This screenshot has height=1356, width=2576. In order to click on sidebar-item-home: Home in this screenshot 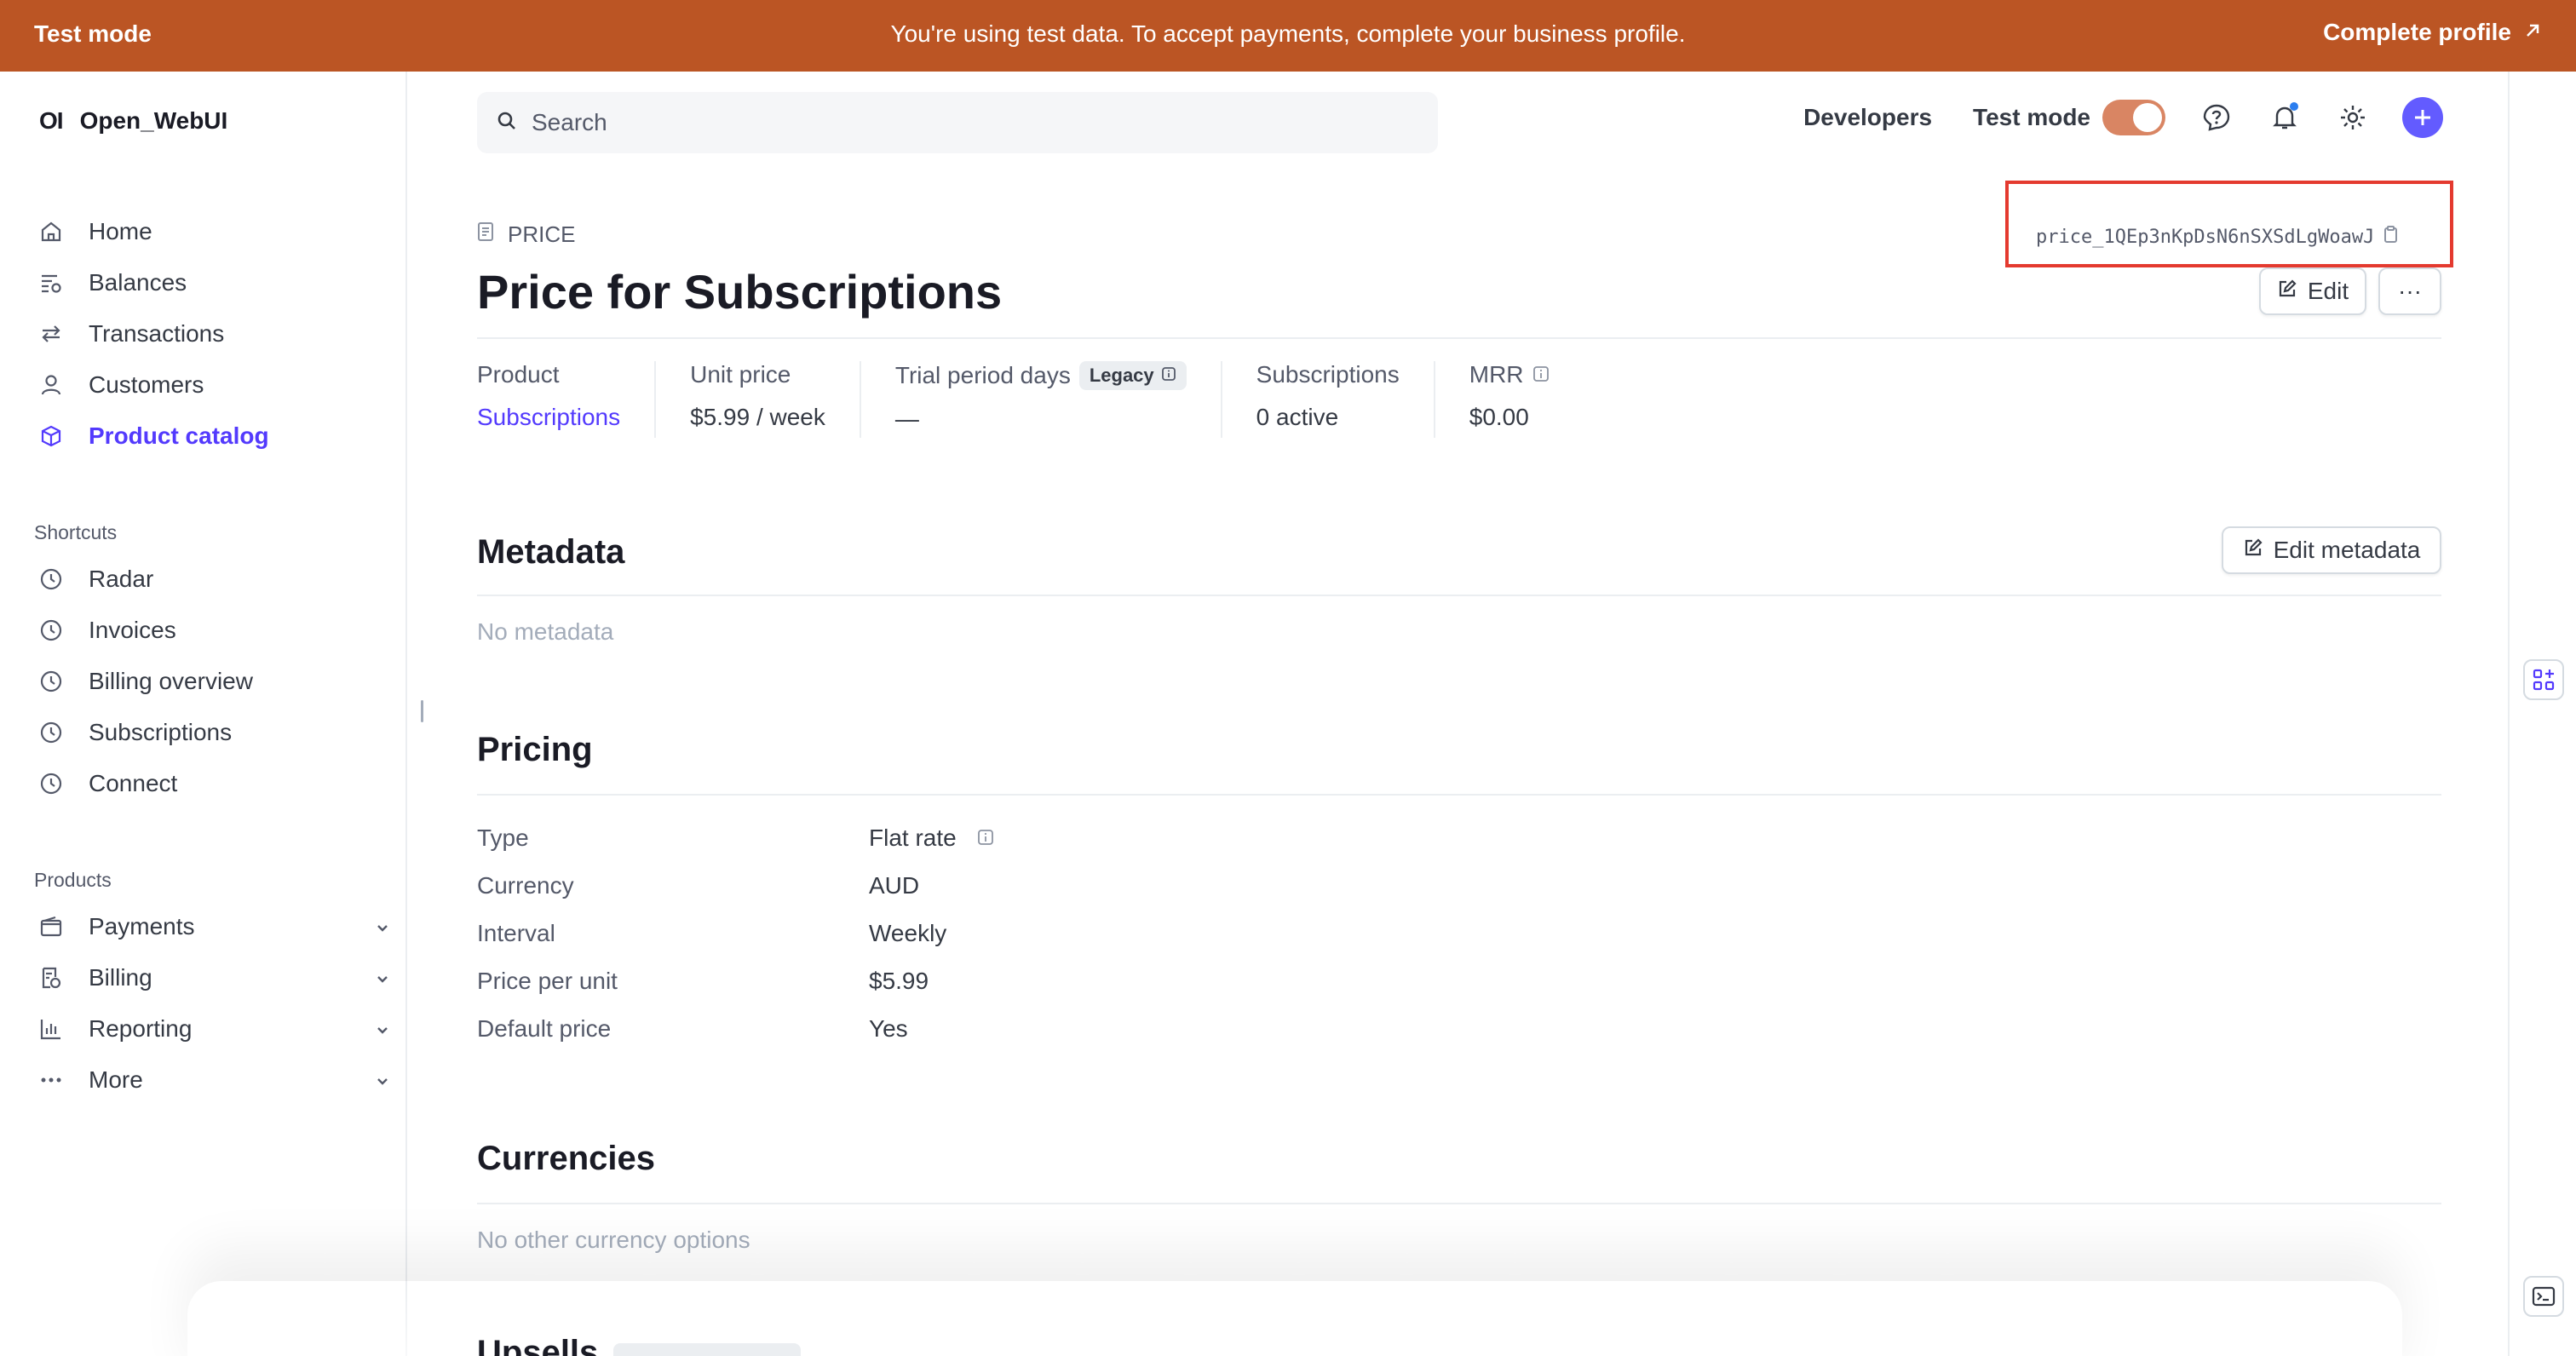, I will do `click(213, 231)`.